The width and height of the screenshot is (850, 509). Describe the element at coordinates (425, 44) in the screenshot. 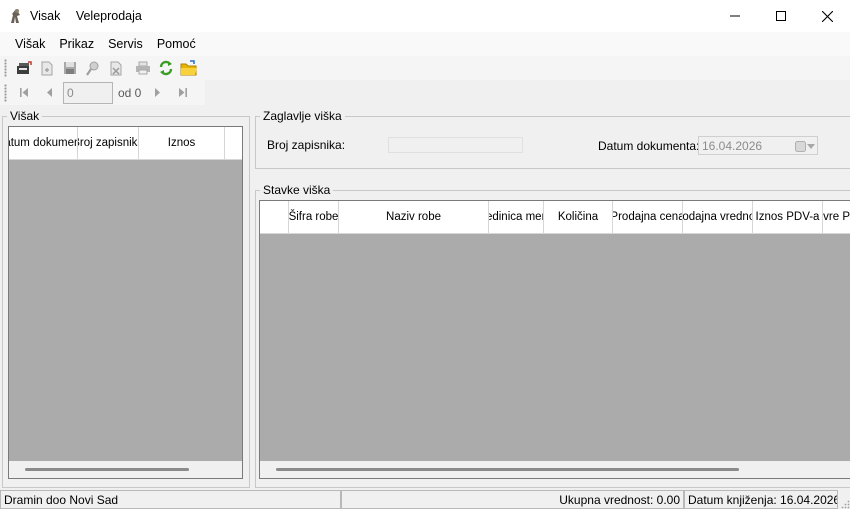

I see `menu-bar: Višak Prikaz Servis Pomoć` at that location.